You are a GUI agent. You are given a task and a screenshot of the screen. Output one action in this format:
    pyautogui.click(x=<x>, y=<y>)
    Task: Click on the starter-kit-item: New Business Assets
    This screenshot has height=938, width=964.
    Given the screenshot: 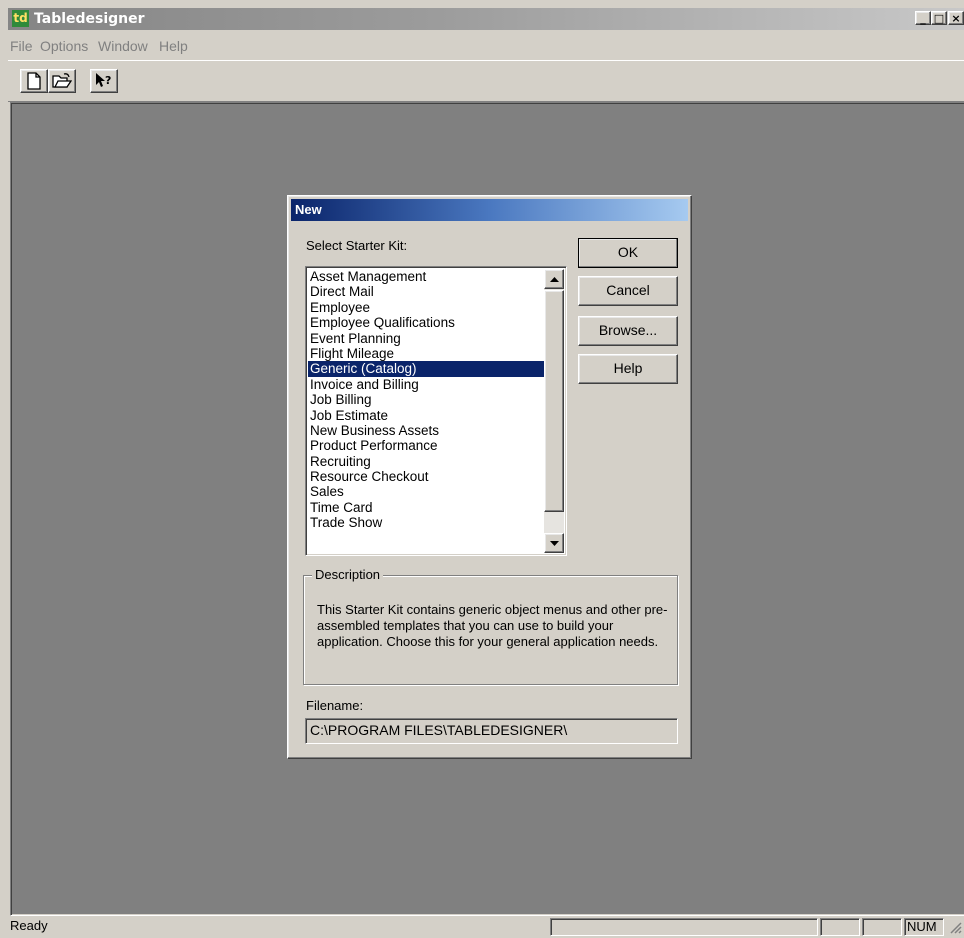 What is the action you would take?
    pyautogui.click(x=426, y=430)
    